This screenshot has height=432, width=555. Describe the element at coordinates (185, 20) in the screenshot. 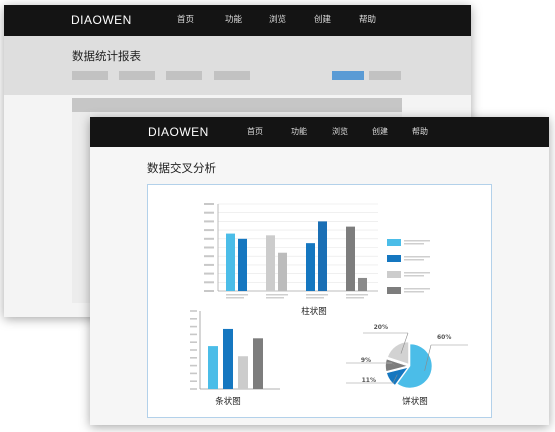

I see `back-menu-home: 首页` at that location.